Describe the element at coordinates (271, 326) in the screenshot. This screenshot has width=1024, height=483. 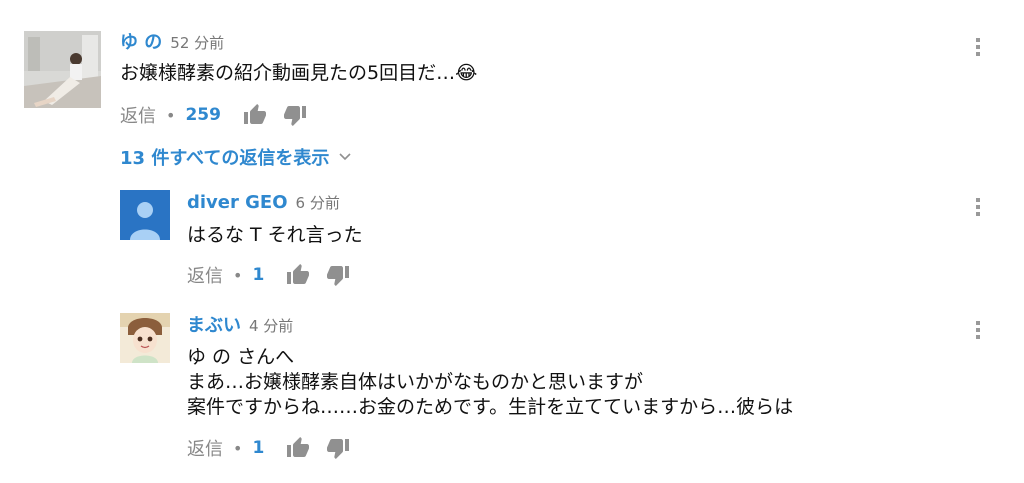
I see `comment-time: 4 分前` at that location.